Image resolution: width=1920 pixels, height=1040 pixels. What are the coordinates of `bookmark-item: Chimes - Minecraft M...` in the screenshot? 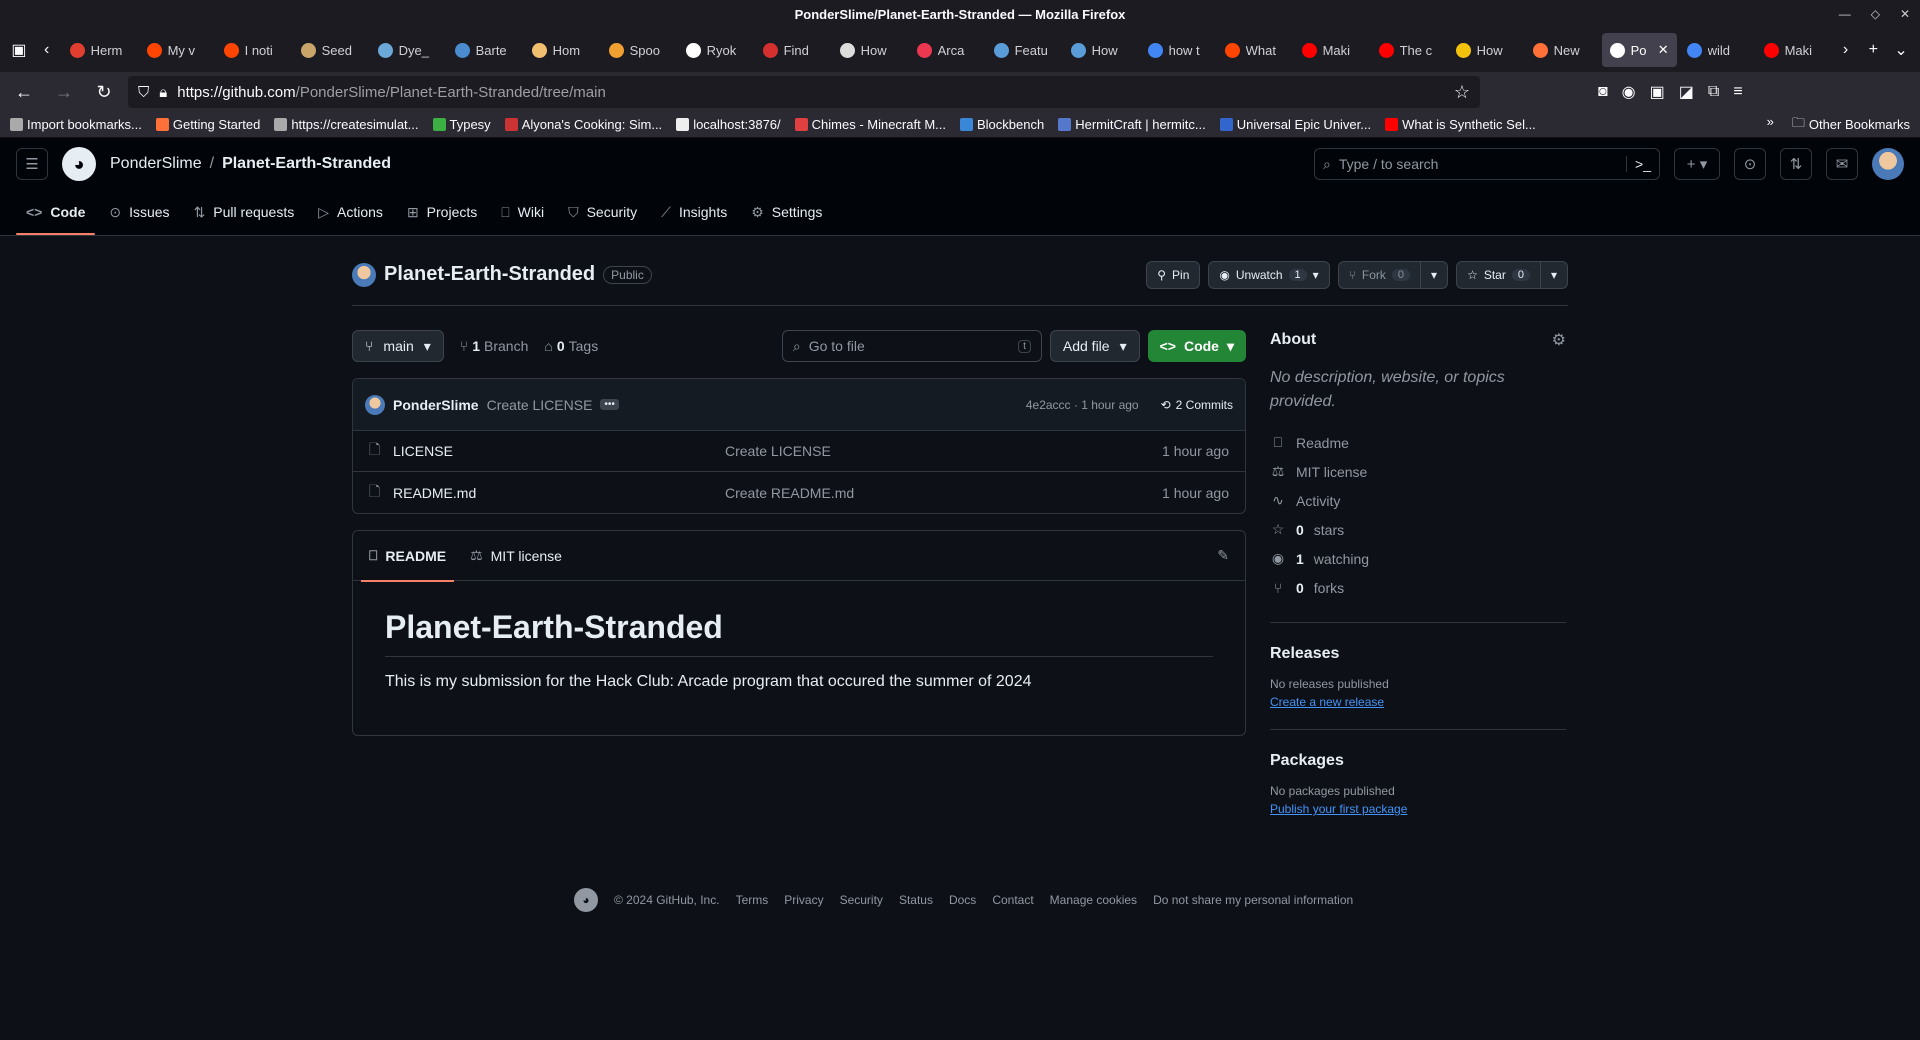 It's located at (870, 124).